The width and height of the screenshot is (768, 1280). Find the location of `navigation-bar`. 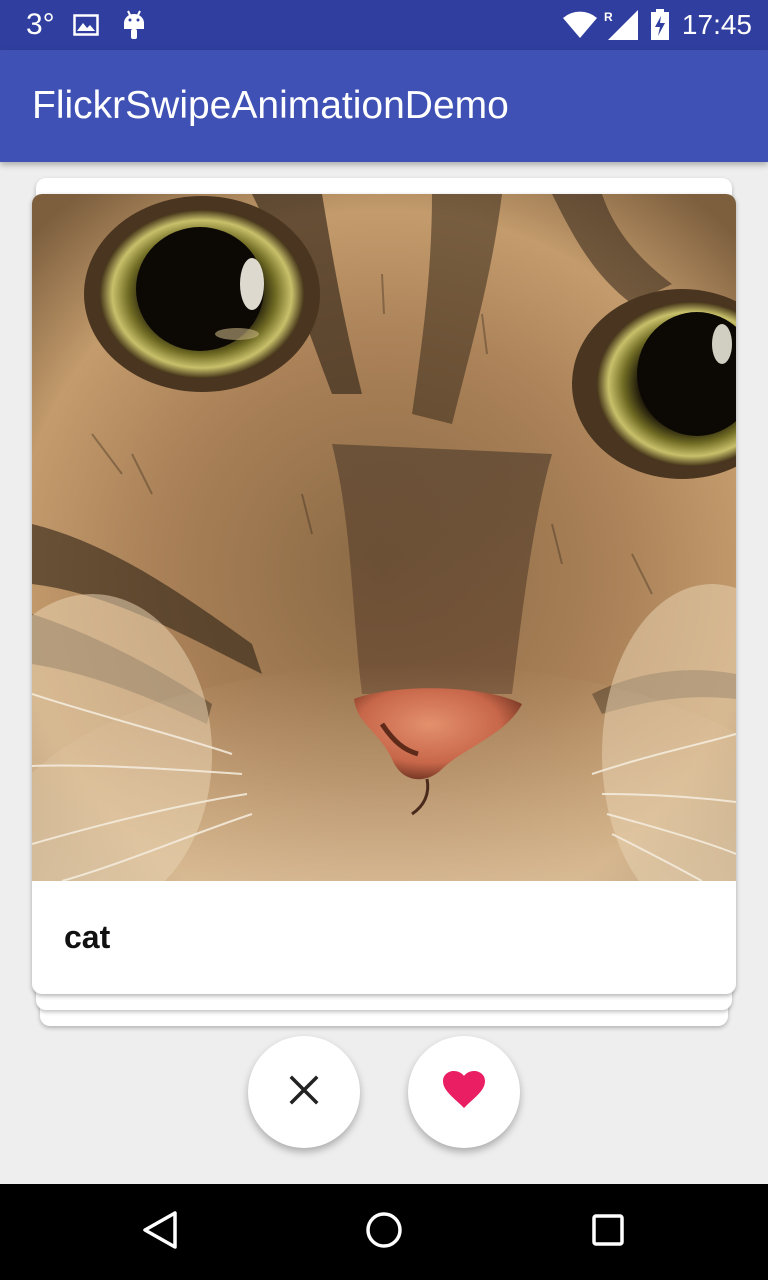

navigation-bar is located at coordinates (384, 1232).